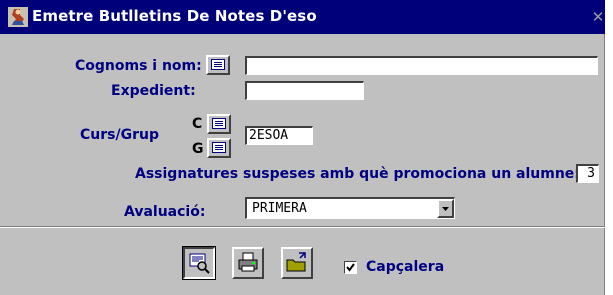  I want to click on grup-list-button, so click(219, 148).